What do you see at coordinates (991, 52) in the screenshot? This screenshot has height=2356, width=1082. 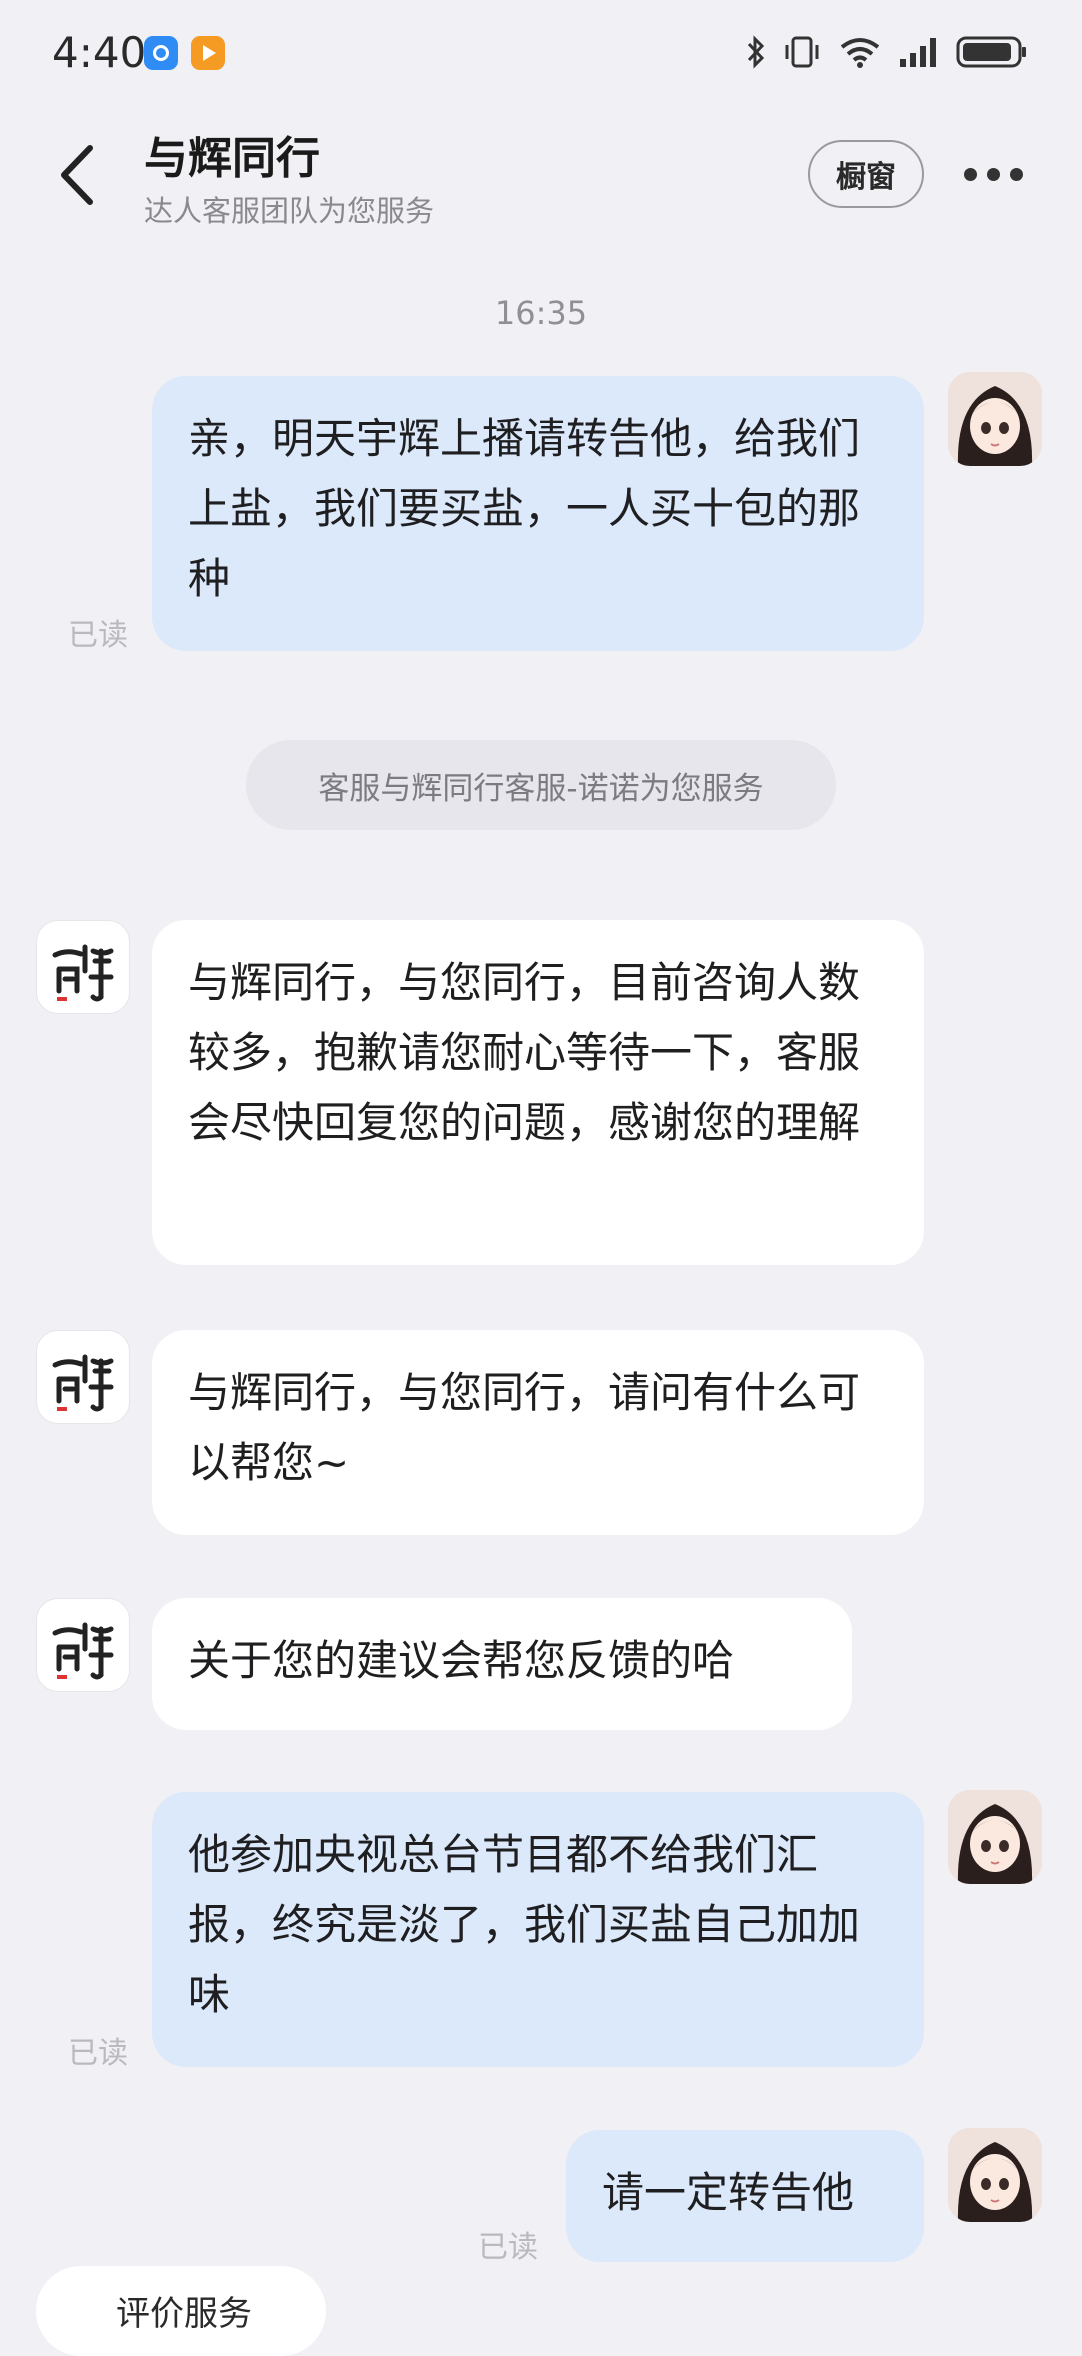 I see `battery-icon` at bounding box center [991, 52].